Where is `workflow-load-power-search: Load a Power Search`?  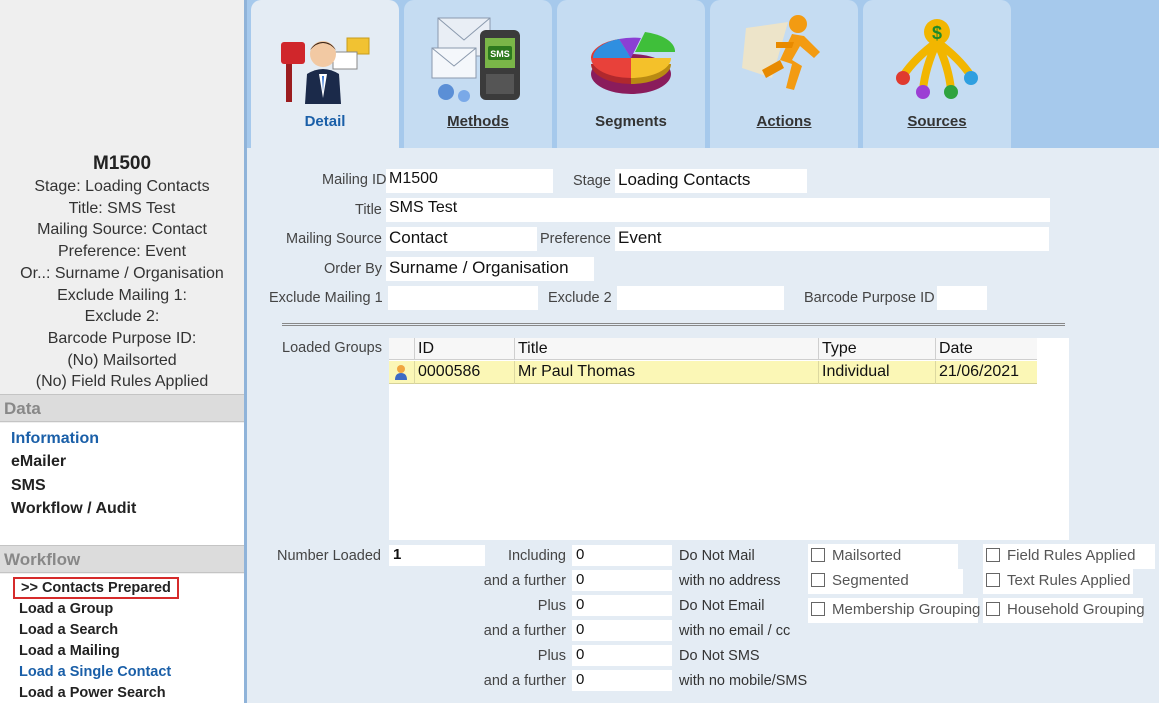 workflow-load-power-search: Load a Power Search is located at coordinates (122, 693).